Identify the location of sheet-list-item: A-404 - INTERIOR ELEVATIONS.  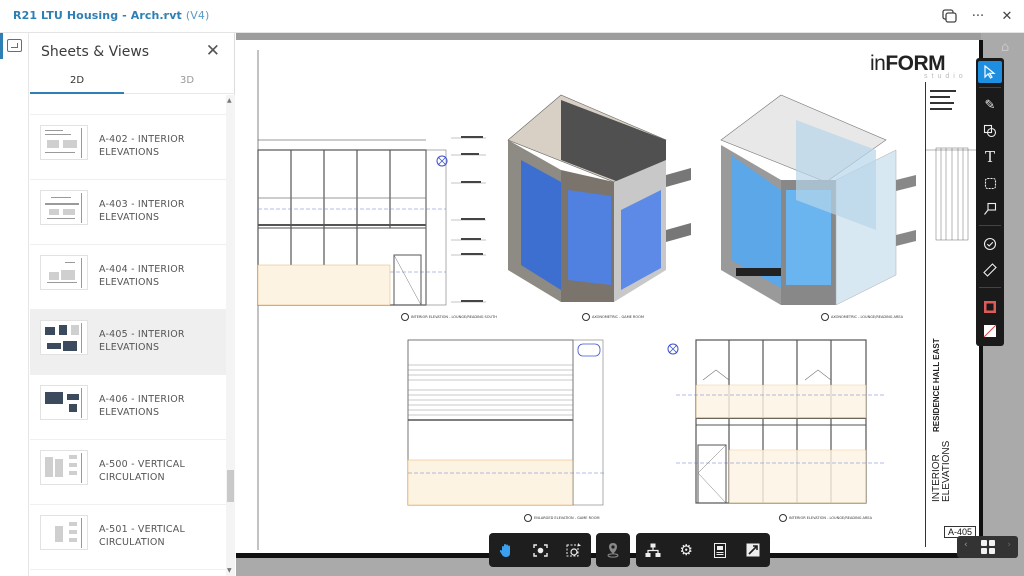
(128, 277).